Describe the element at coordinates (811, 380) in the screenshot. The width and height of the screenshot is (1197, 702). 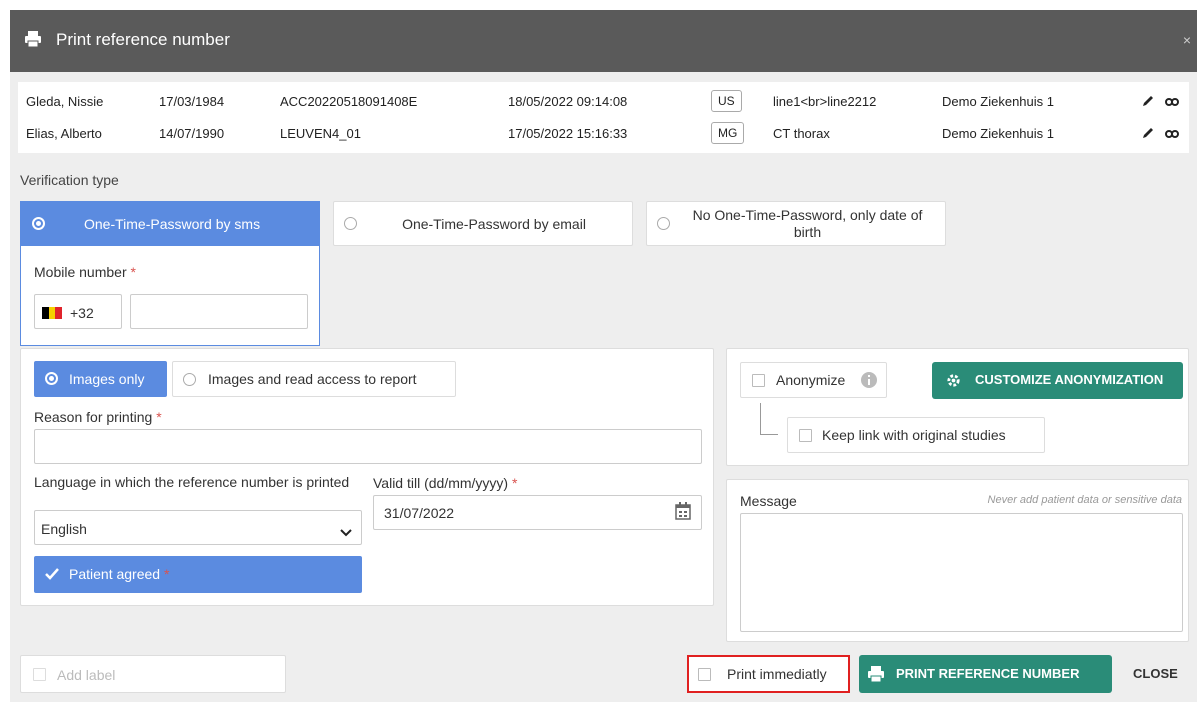
I see `anonymize-label: Anonymize` at that location.